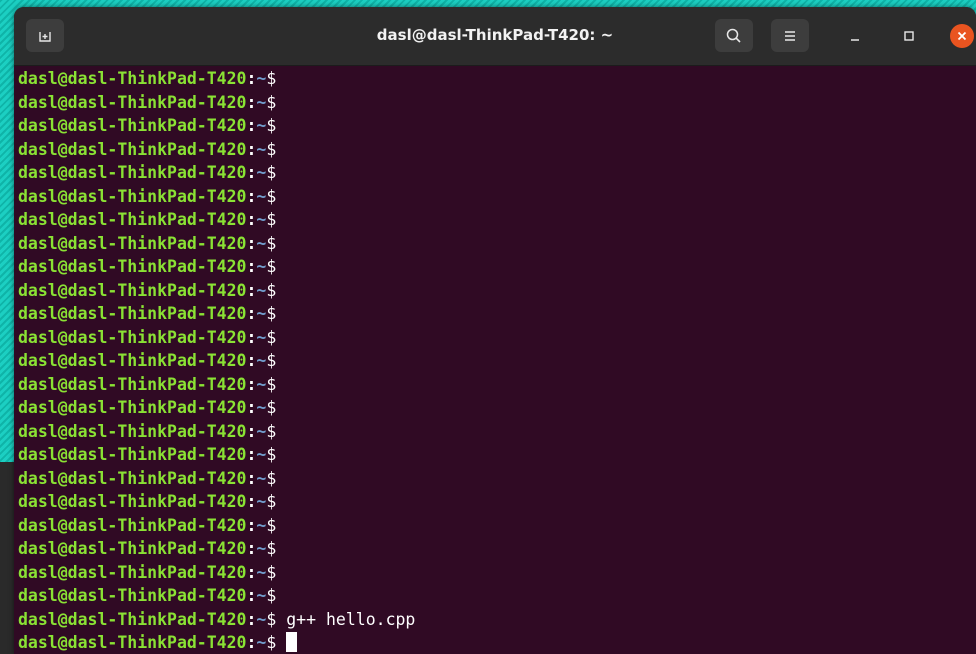  Describe the element at coordinates (292, 642) in the screenshot. I see `text-cursor` at that location.